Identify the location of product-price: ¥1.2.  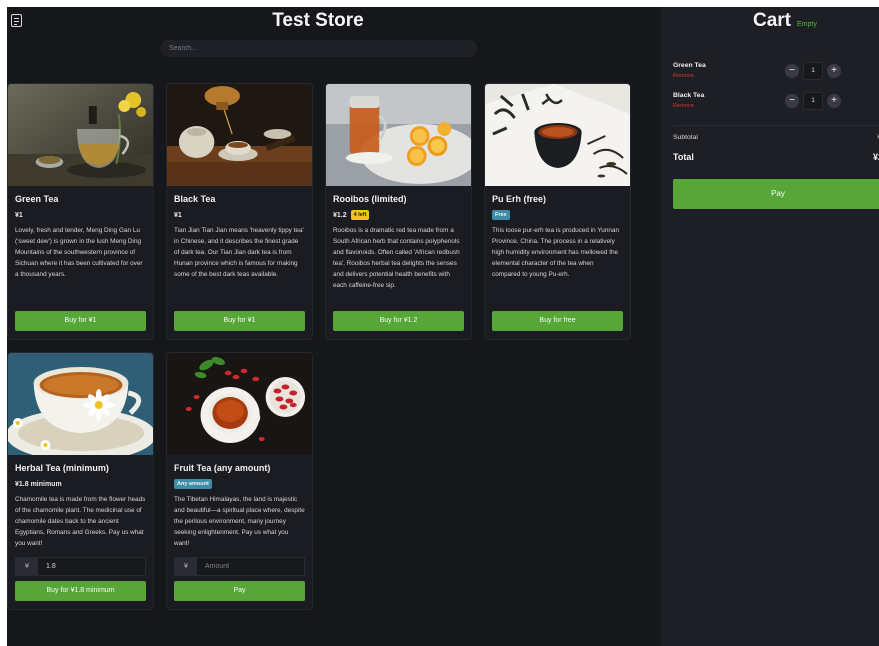
(340, 215).